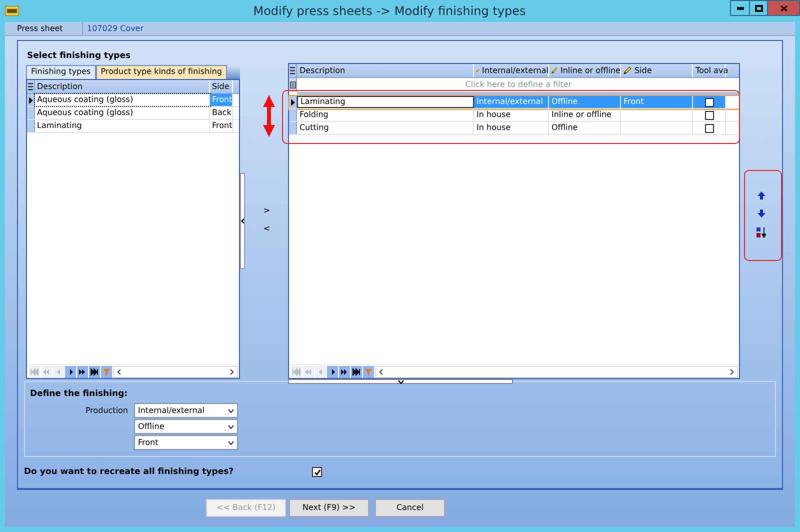 The image size is (800, 532). What do you see at coordinates (322, 71) in the screenshot?
I see `column-label: Description` at bounding box center [322, 71].